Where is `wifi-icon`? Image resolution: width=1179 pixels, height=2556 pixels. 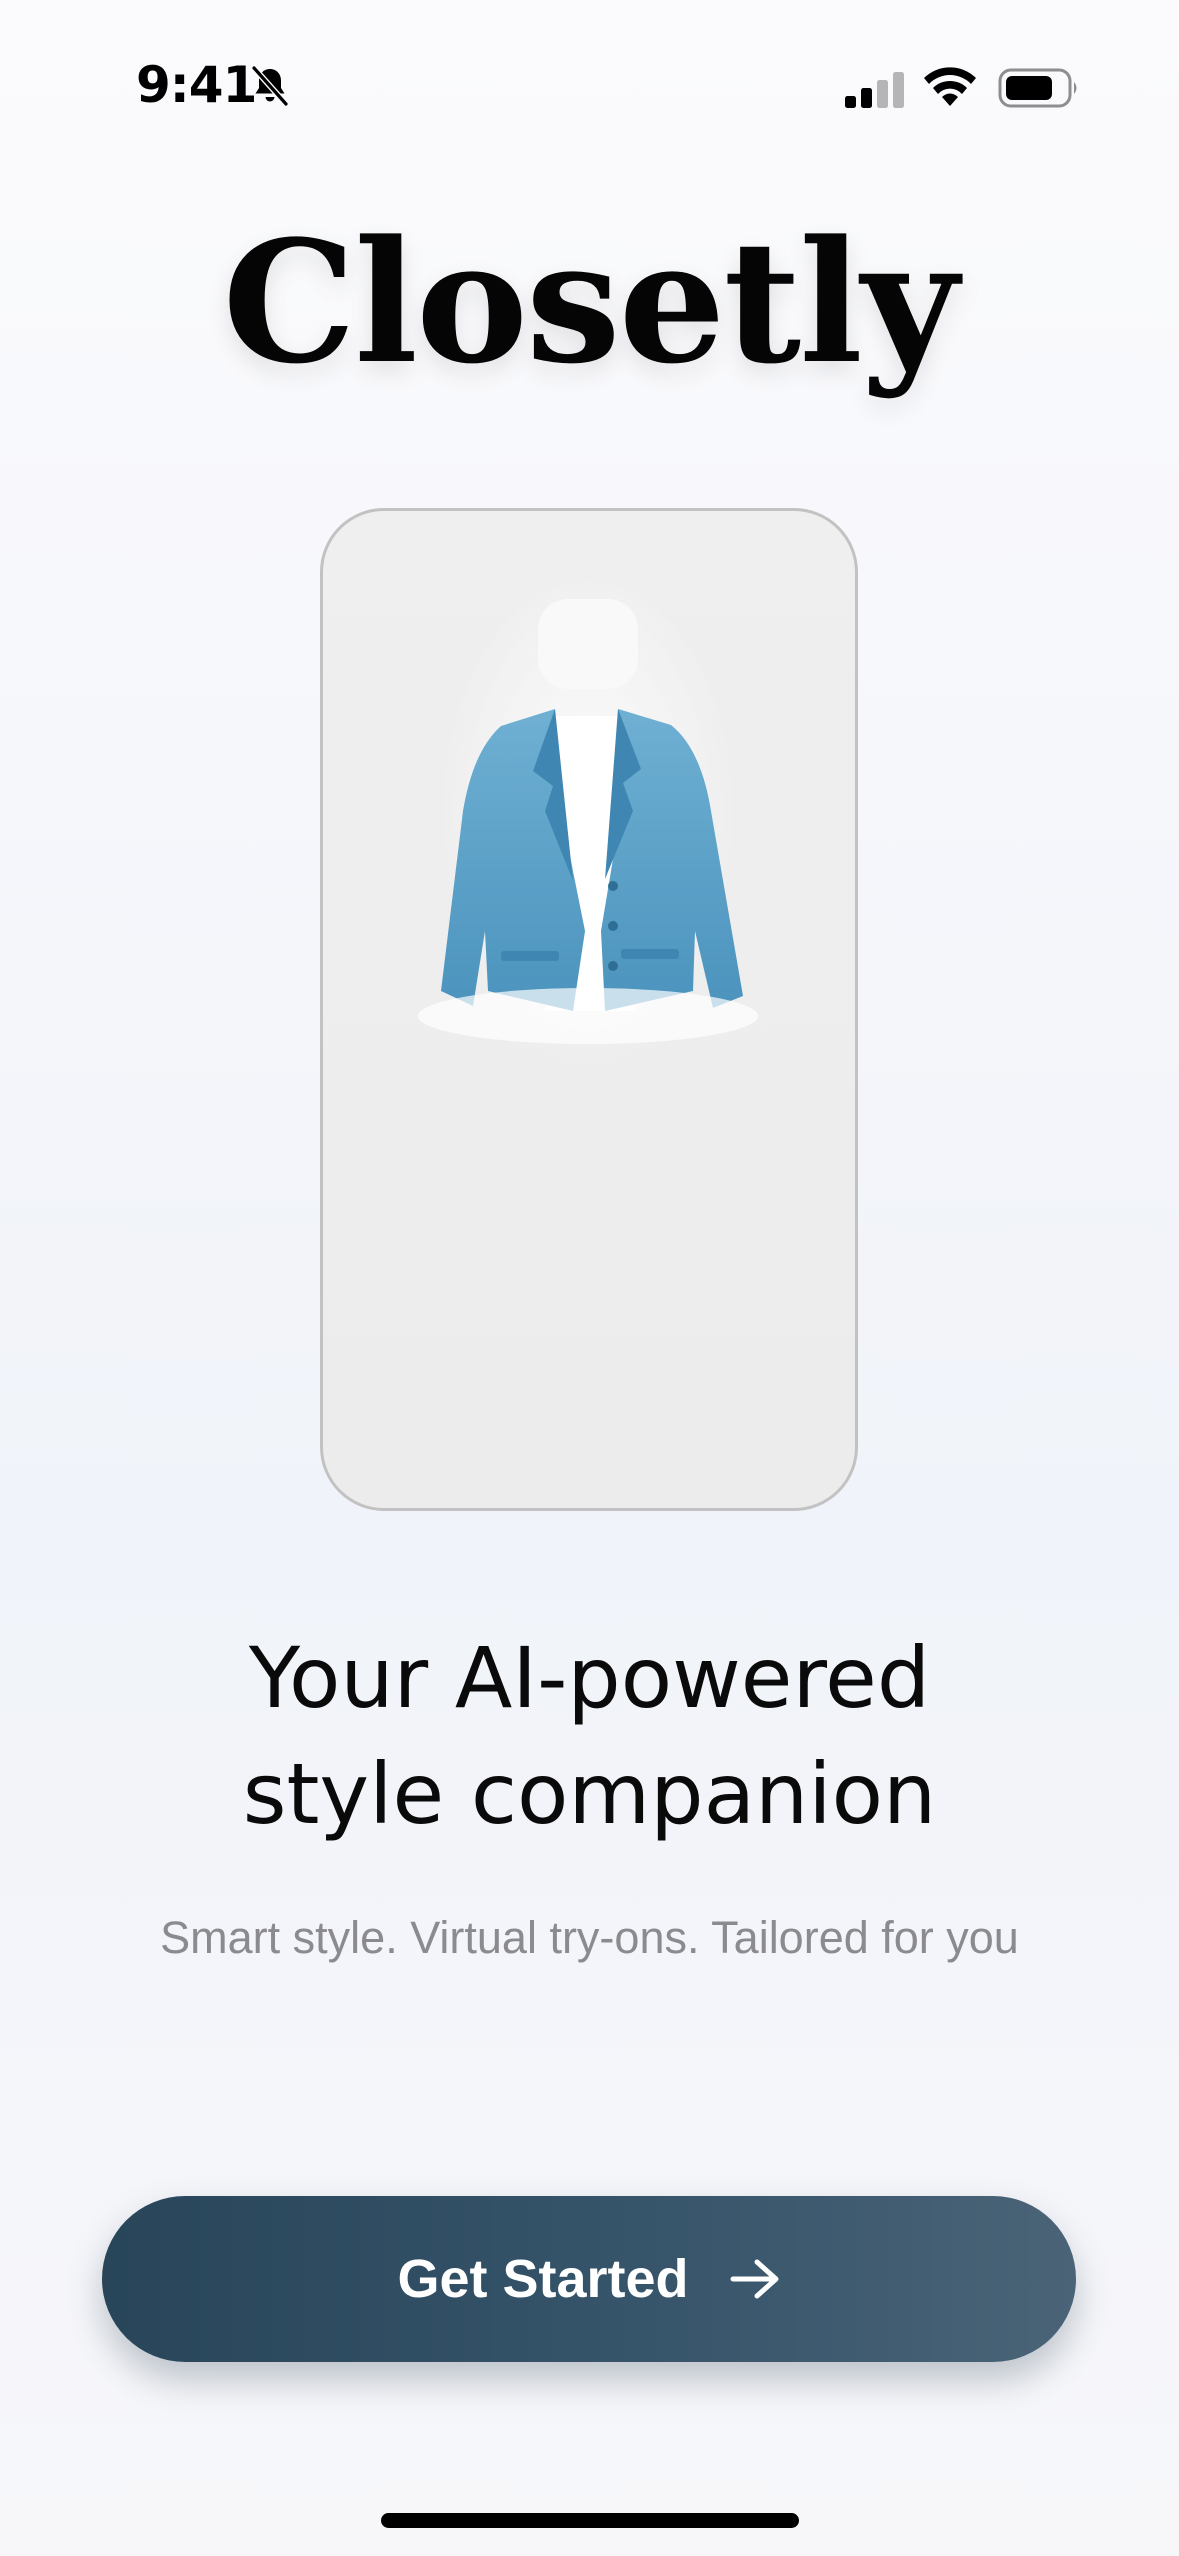 wifi-icon is located at coordinates (950, 86).